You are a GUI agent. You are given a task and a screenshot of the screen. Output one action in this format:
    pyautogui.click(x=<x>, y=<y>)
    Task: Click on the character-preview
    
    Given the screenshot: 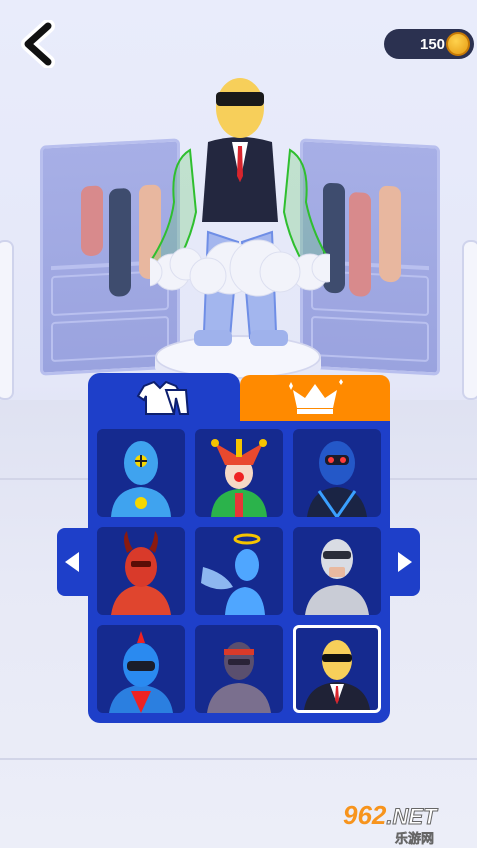 What is the action you would take?
    pyautogui.click(x=240, y=212)
    